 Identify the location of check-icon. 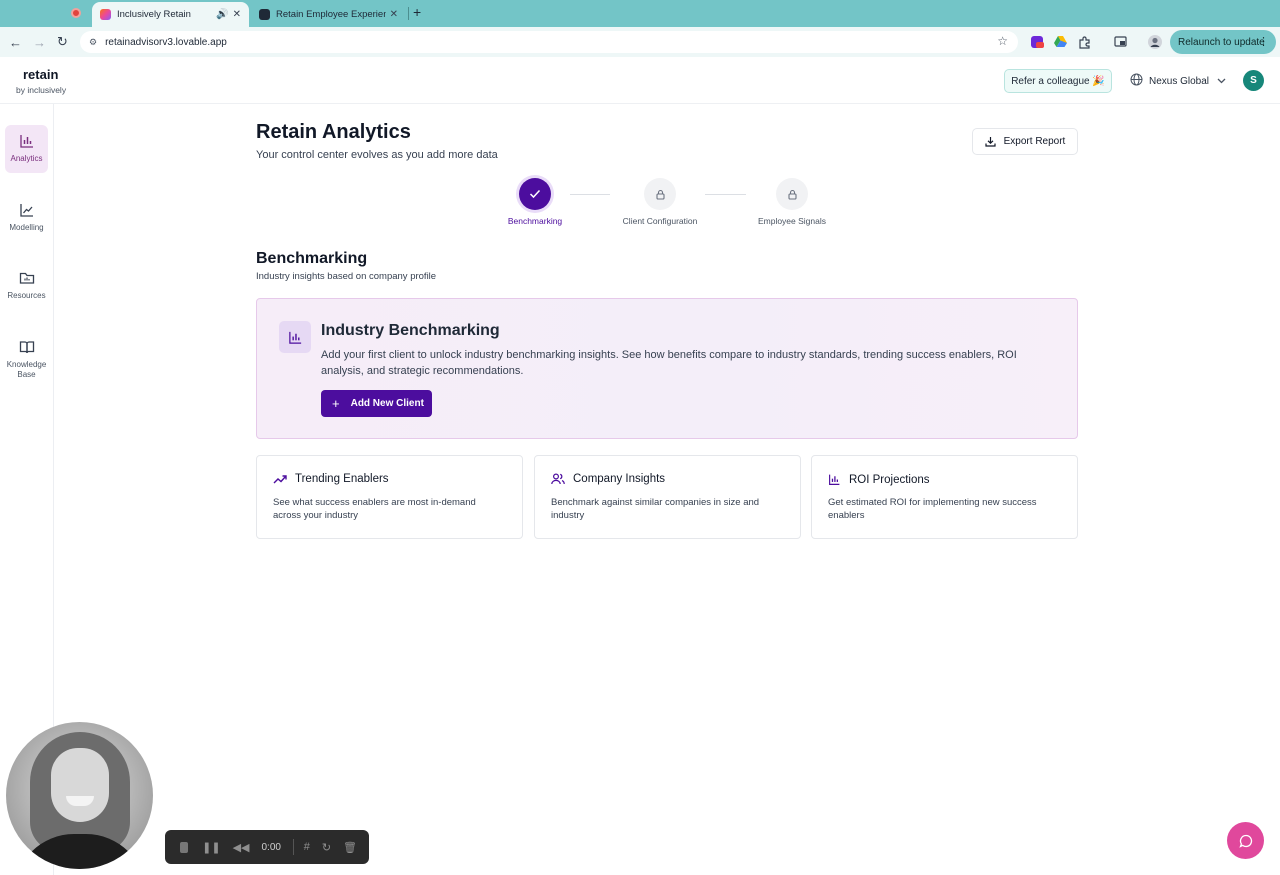
(535, 194).